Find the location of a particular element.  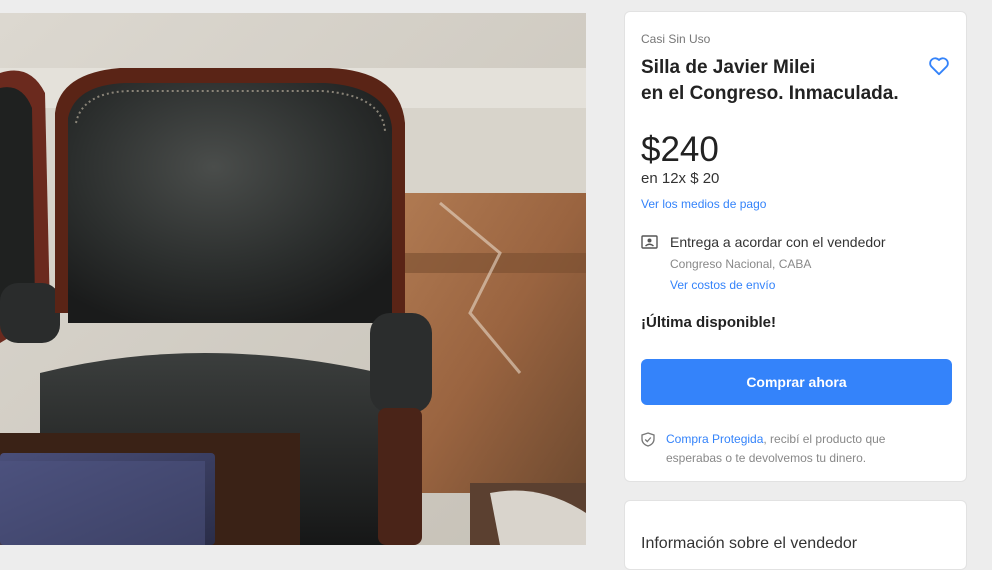

product-title-line-1: Silla de Javier Milei is located at coordinates (728, 67).